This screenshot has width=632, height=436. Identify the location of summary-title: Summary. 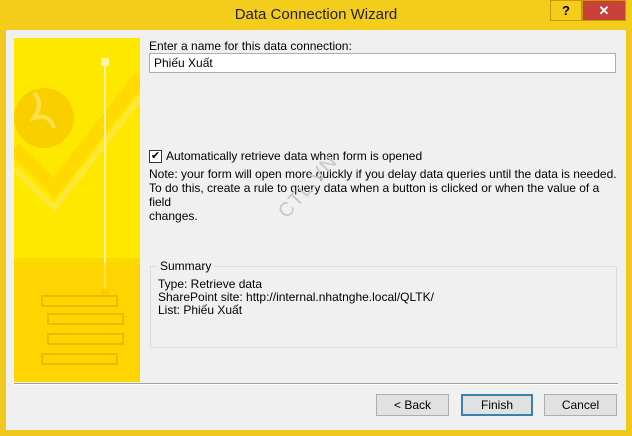
(186, 266).